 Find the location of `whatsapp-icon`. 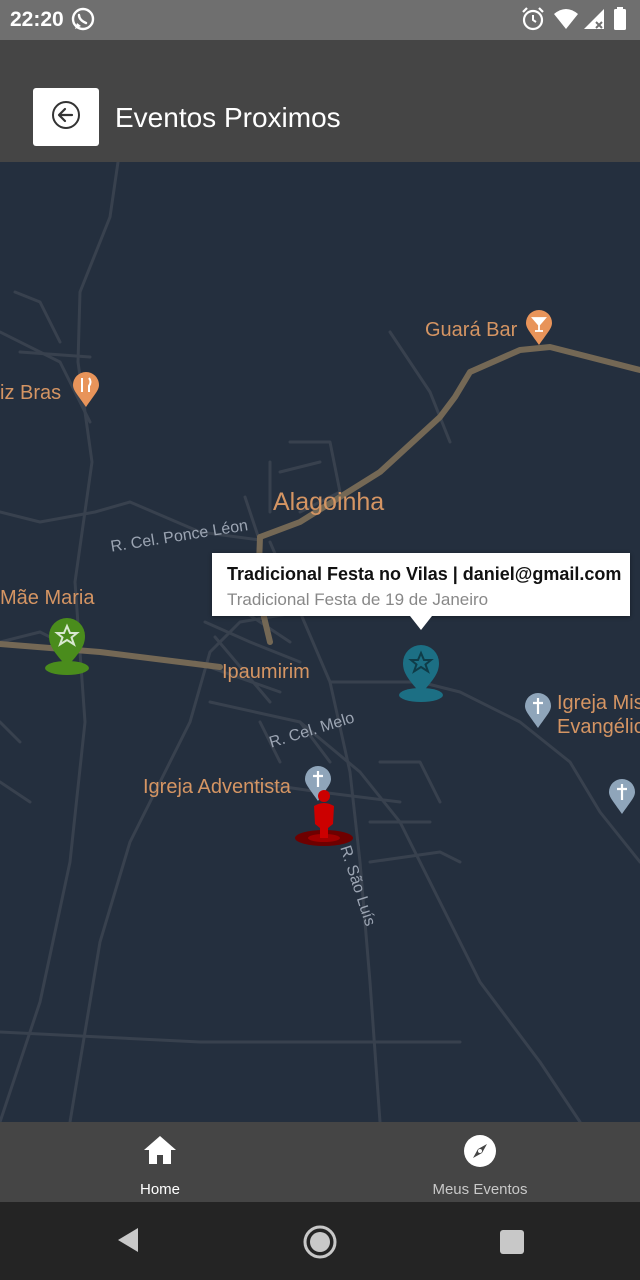

whatsapp-icon is located at coordinates (83, 21).